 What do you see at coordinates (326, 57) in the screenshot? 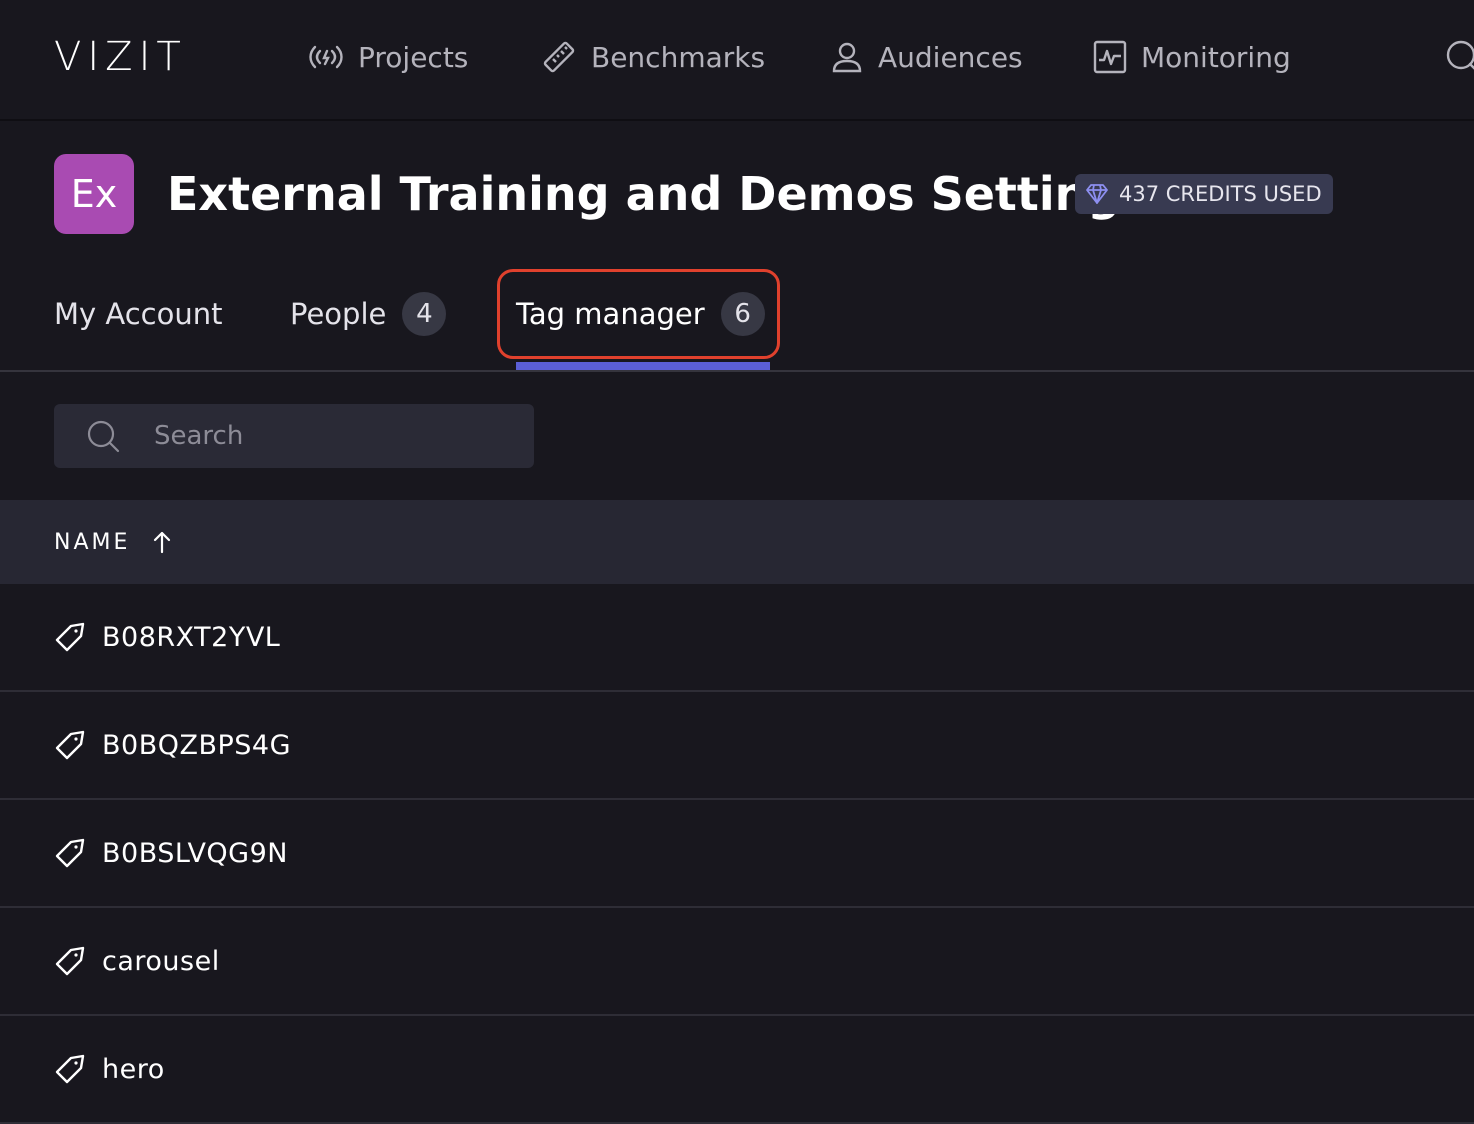
I see `broadcast-icon` at bounding box center [326, 57].